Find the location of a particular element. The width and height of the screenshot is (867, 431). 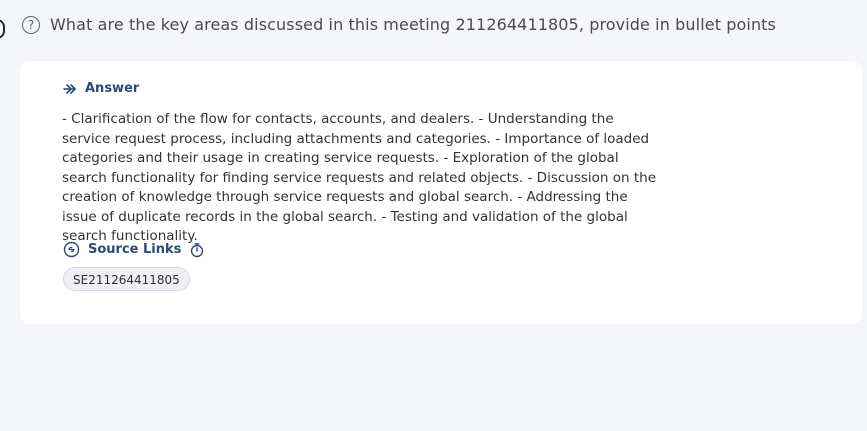

question-circle-icon: ? is located at coordinates (31, 24).